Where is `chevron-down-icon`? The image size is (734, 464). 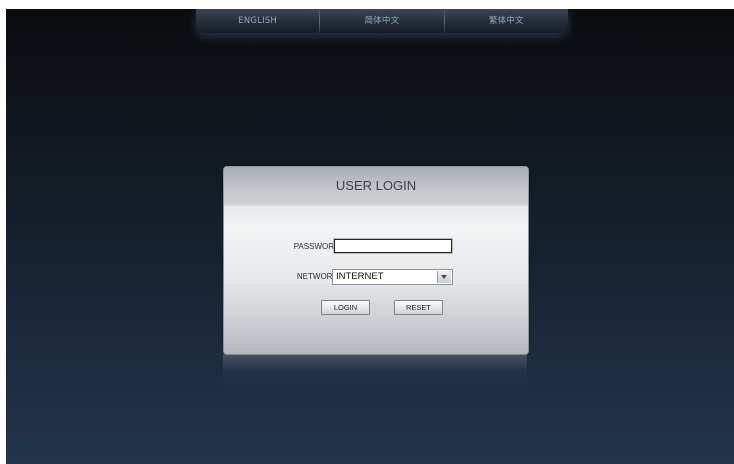 chevron-down-icon is located at coordinates (444, 277).